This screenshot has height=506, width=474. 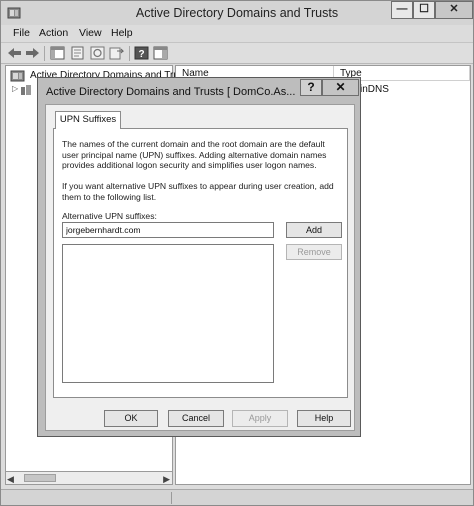 I want to click on help-icon: ?, so click(x=141, y=53).